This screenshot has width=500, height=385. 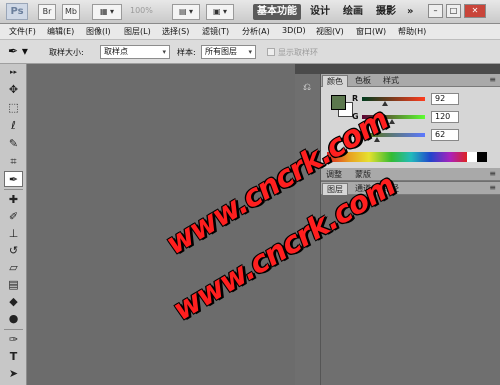 I want to click on sample-size-value: 取样点, so click(x=116, y=51).